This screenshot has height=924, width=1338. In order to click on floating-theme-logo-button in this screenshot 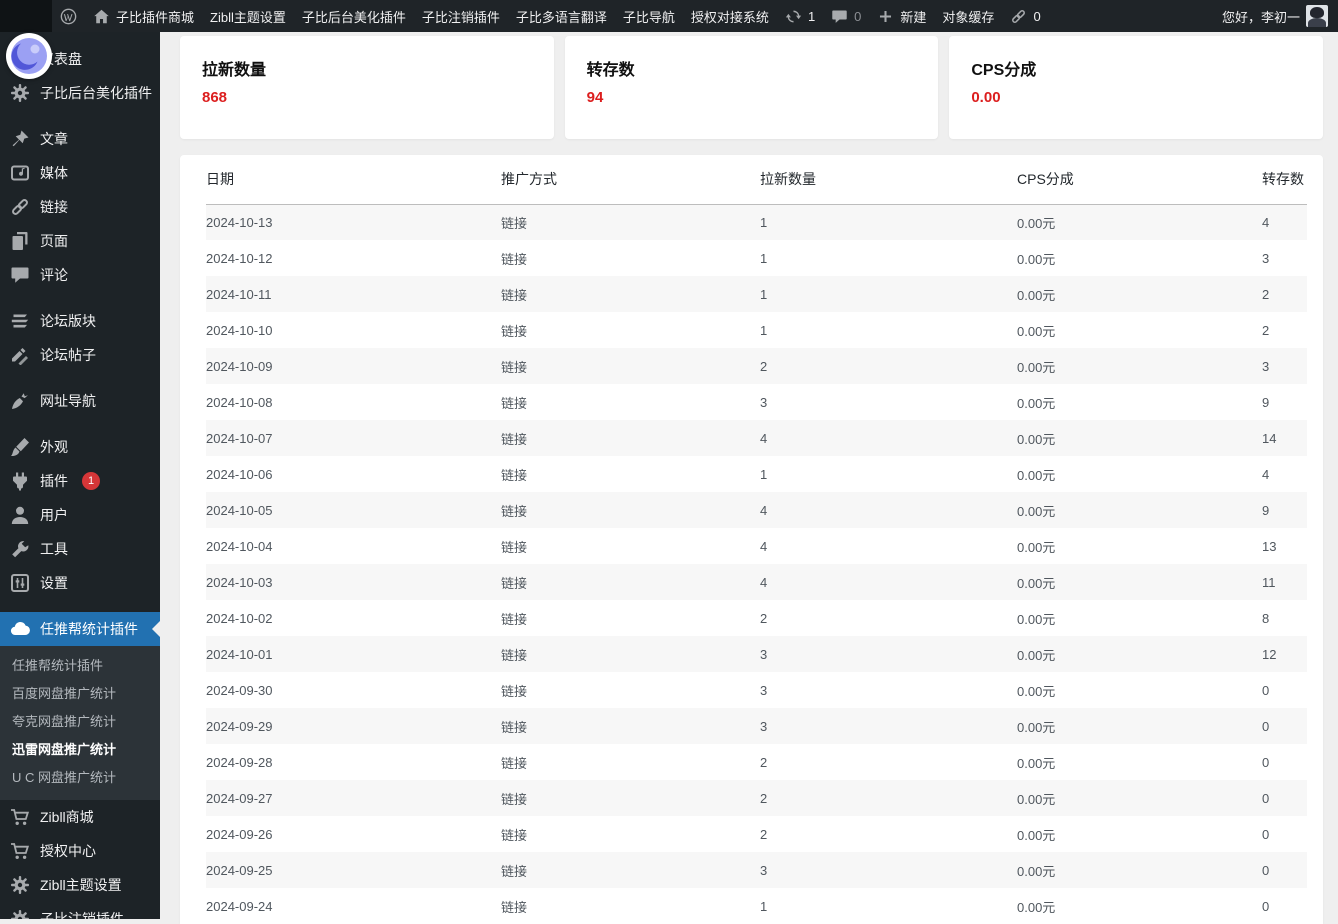, I will do `click(29, 56)`.